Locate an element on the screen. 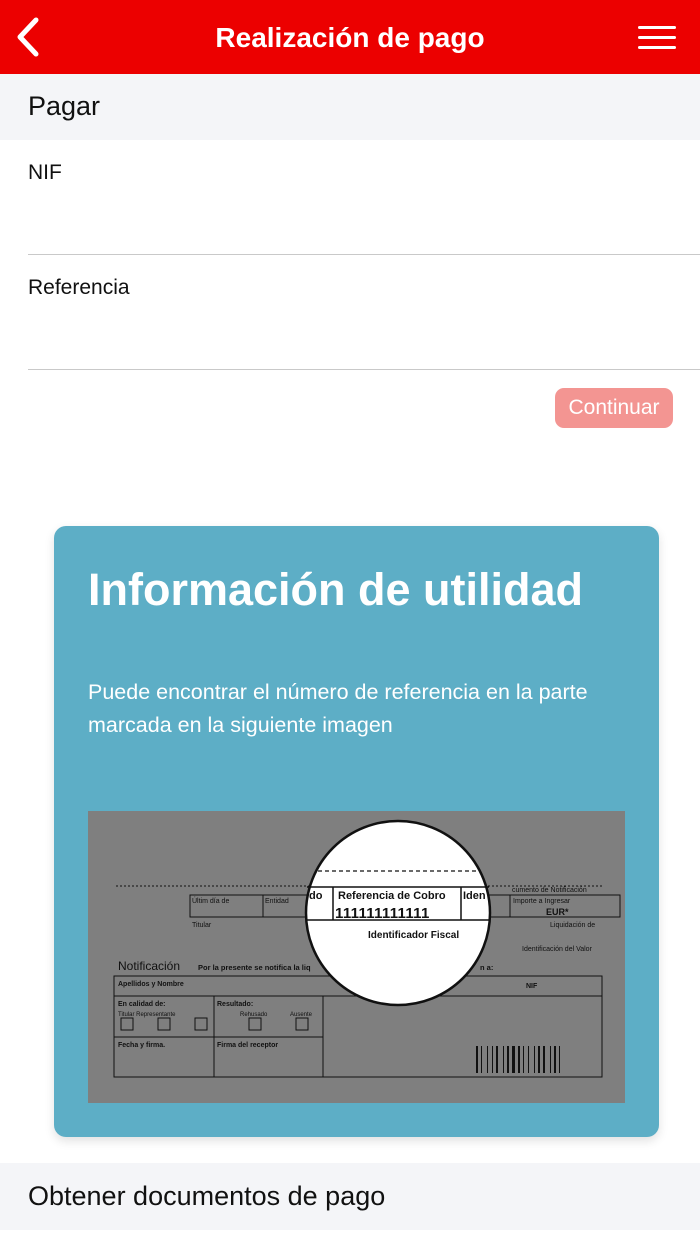 This screenshot has height=1244, width=700. capacity-label: En calidad de: is located at coordinates (141, 1004).